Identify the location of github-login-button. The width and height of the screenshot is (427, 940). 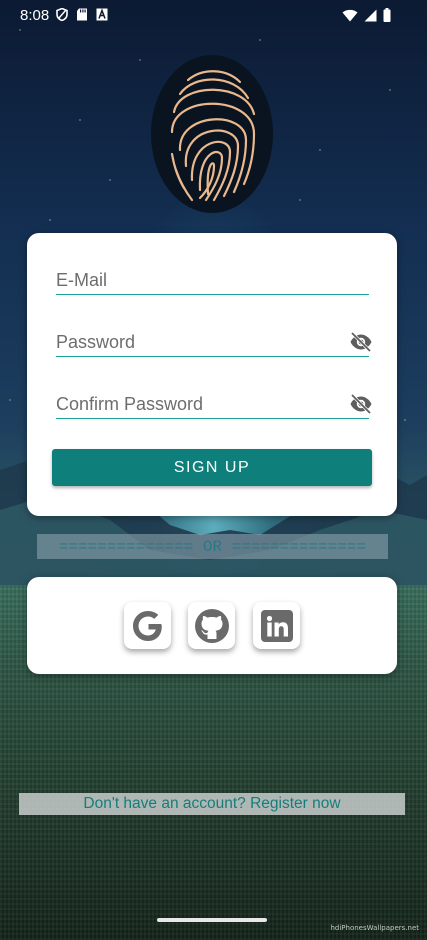
(211, 625).